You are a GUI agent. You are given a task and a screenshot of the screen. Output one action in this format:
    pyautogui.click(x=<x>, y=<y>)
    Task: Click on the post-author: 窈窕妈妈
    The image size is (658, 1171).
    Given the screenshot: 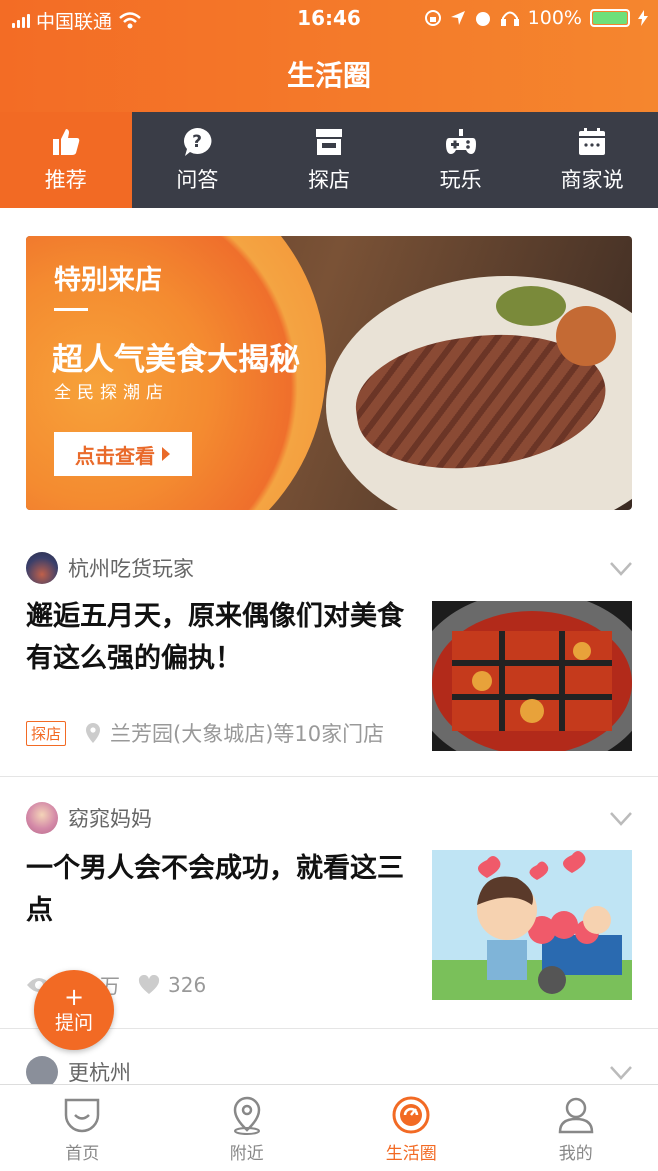 What is the action you would take?
    pyautogui.click(x=89, y=818)
    